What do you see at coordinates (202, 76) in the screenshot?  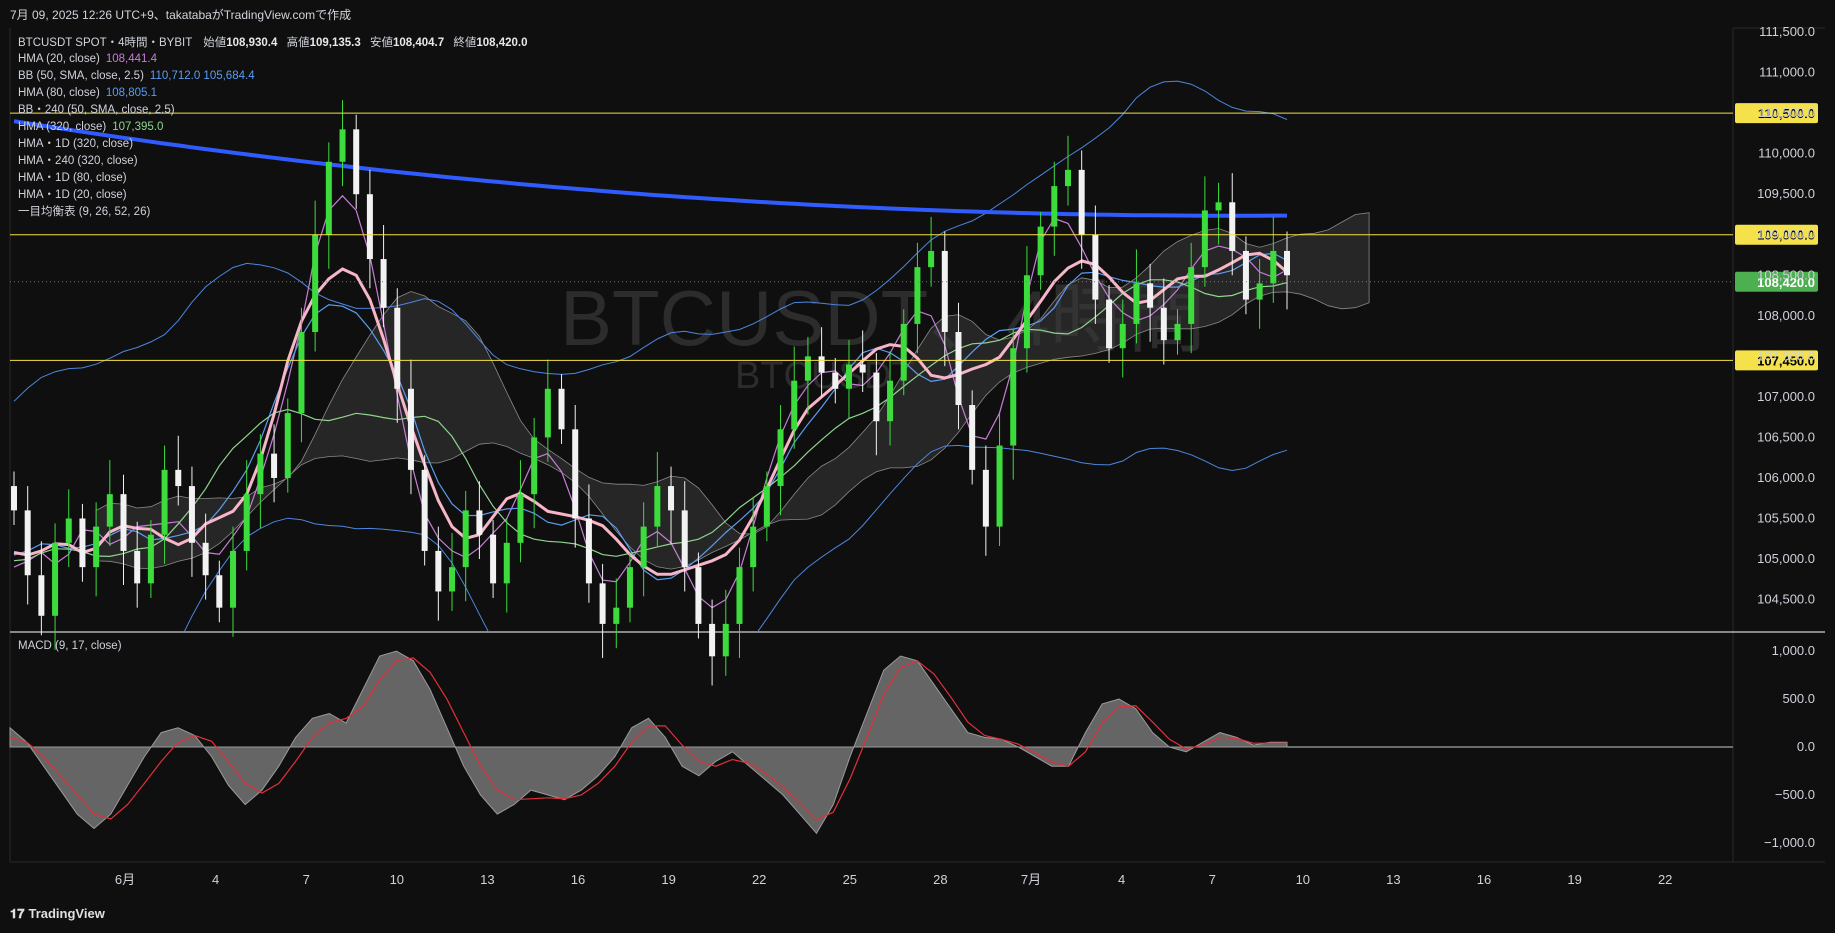 I see `indicator-value: 110,712.0 105,684.4` at bounding box center [202, 76].